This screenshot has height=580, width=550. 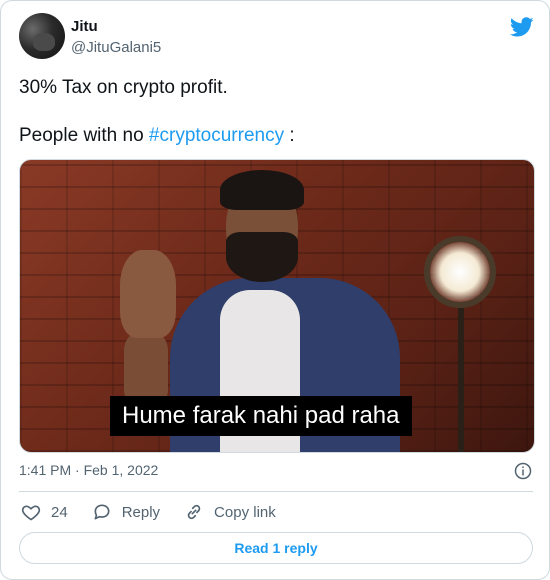 I want to click on like-count: 24, so click(x=59, y=512).